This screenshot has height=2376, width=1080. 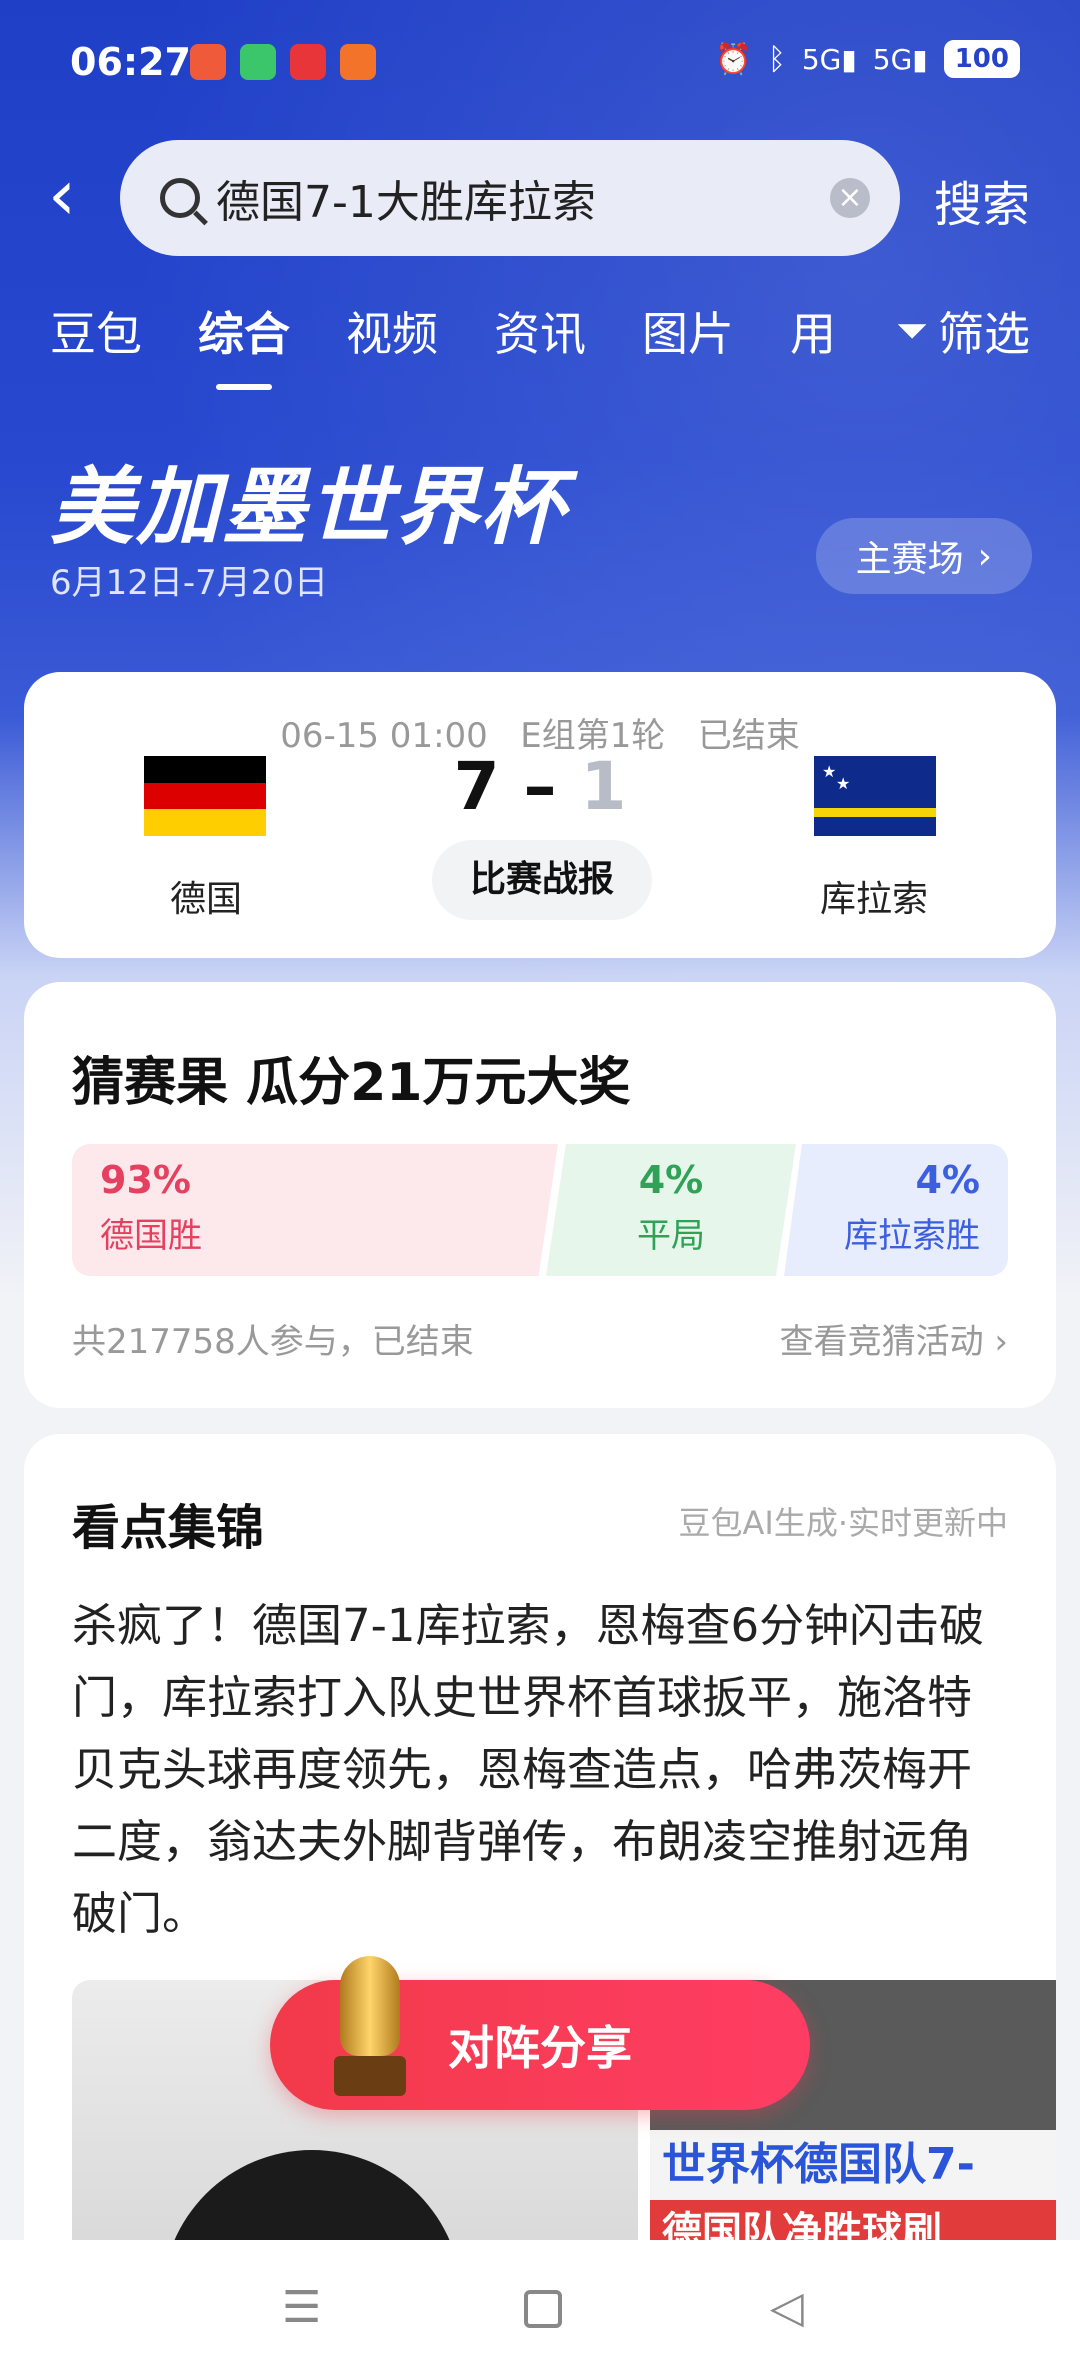 What do you see at coordinates (406, 198) in the screenshot?
I see `search-query: 德国7-1大胜库拉索` at bounding box center [406, 198].